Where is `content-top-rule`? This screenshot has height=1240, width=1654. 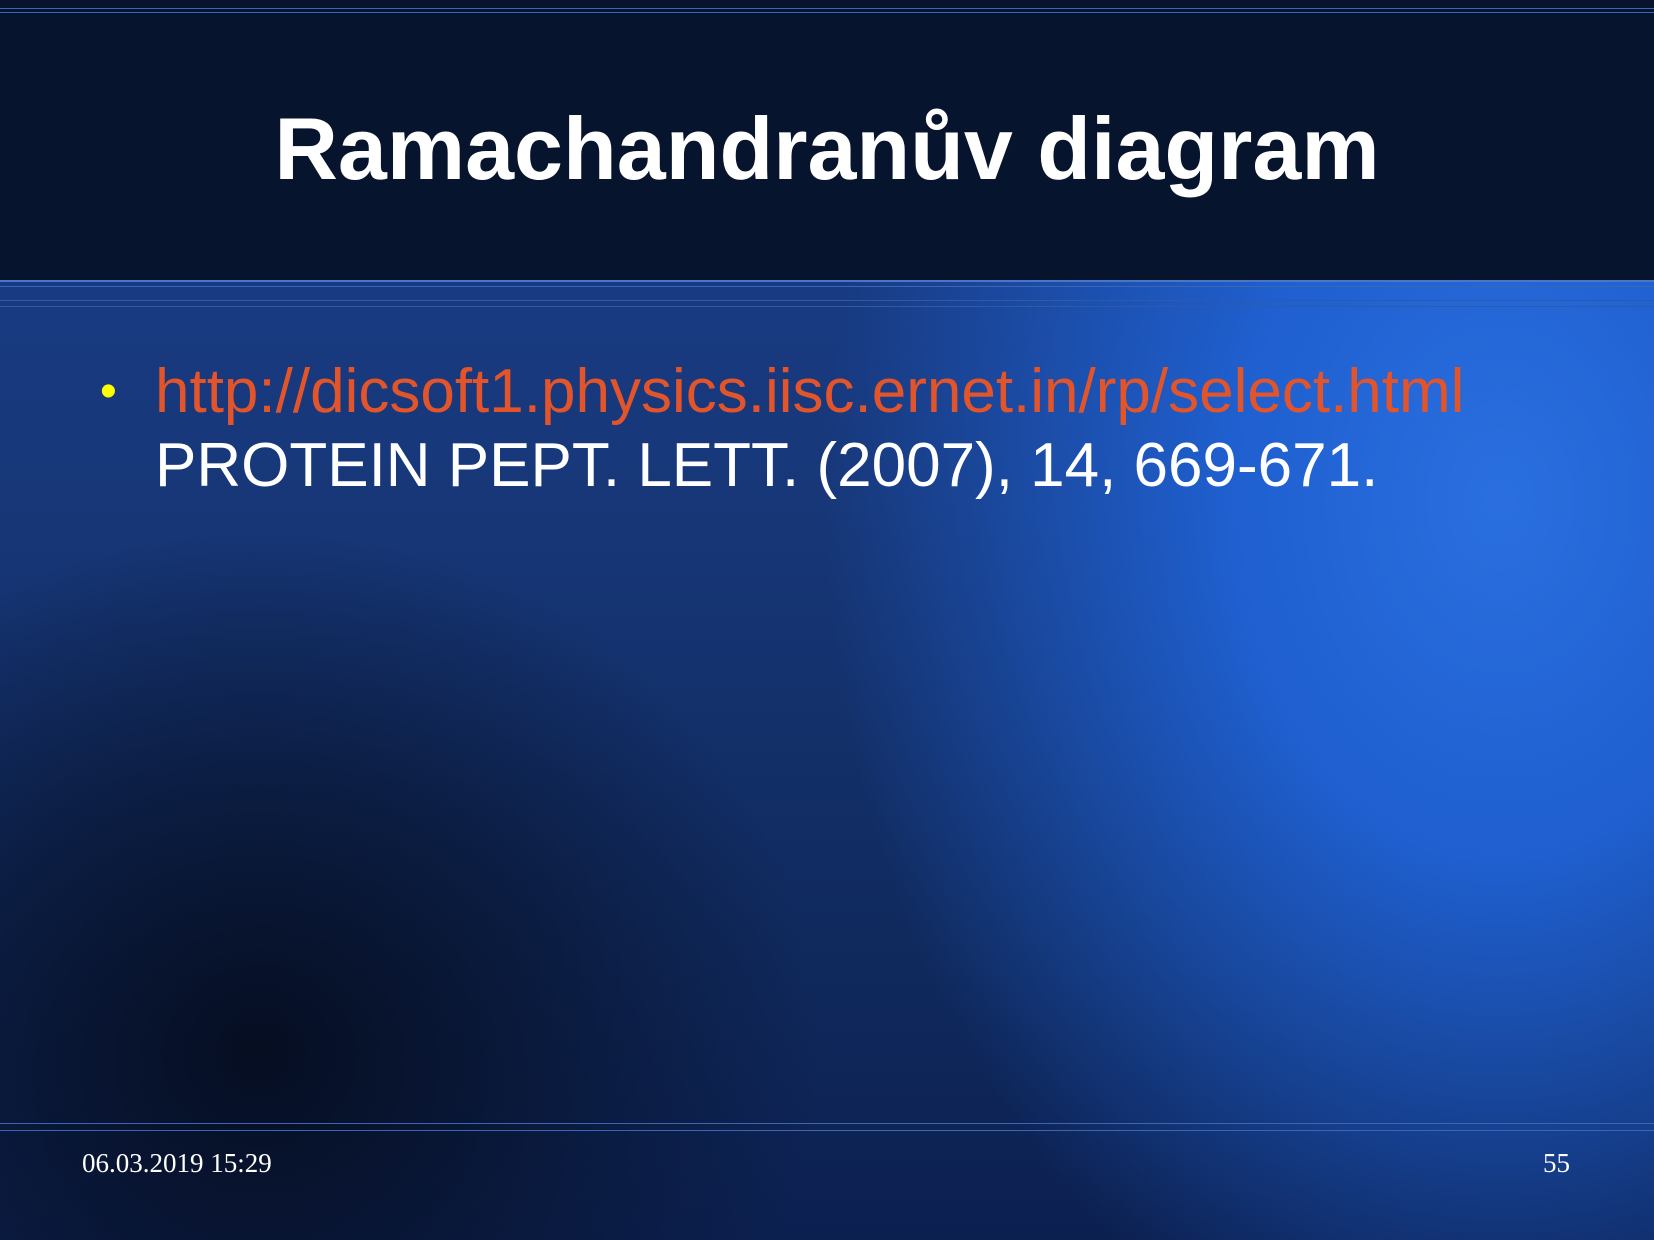 content-top-rule is located at coordinates (827, 300).